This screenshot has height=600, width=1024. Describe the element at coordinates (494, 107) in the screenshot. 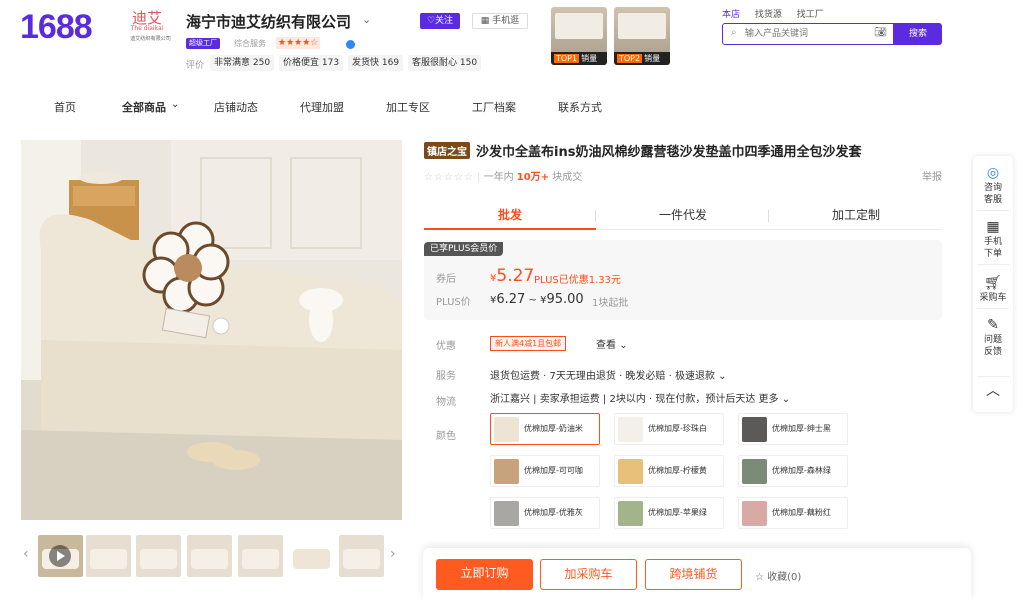

I see `nav-factory-profile: 工厂档案` at that location.